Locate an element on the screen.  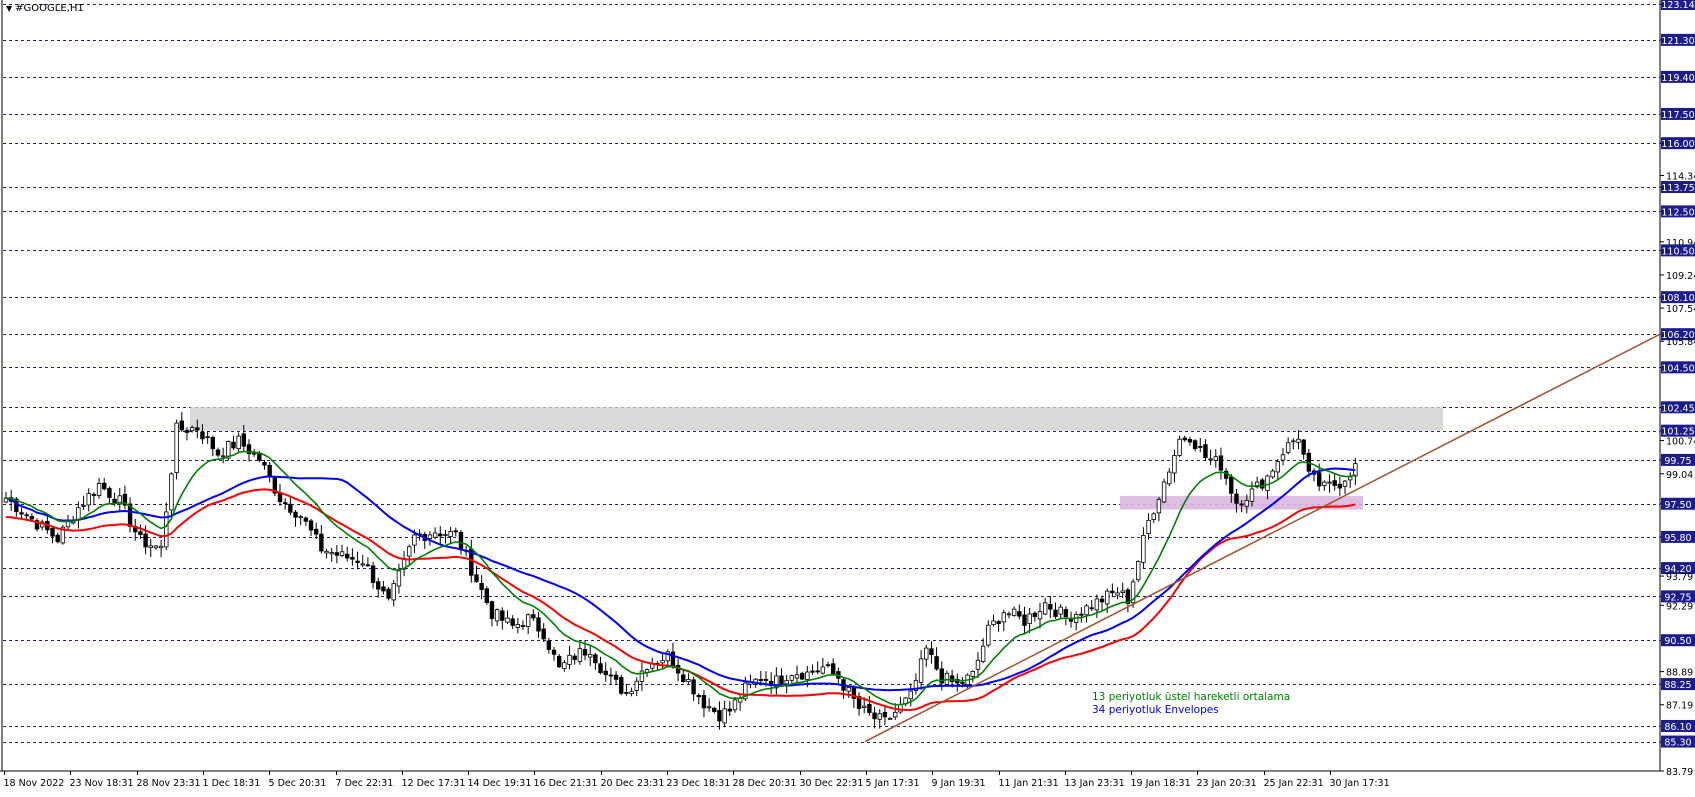
time-tick: 5 Dec 20:31 is located at coordinates (298, 780).